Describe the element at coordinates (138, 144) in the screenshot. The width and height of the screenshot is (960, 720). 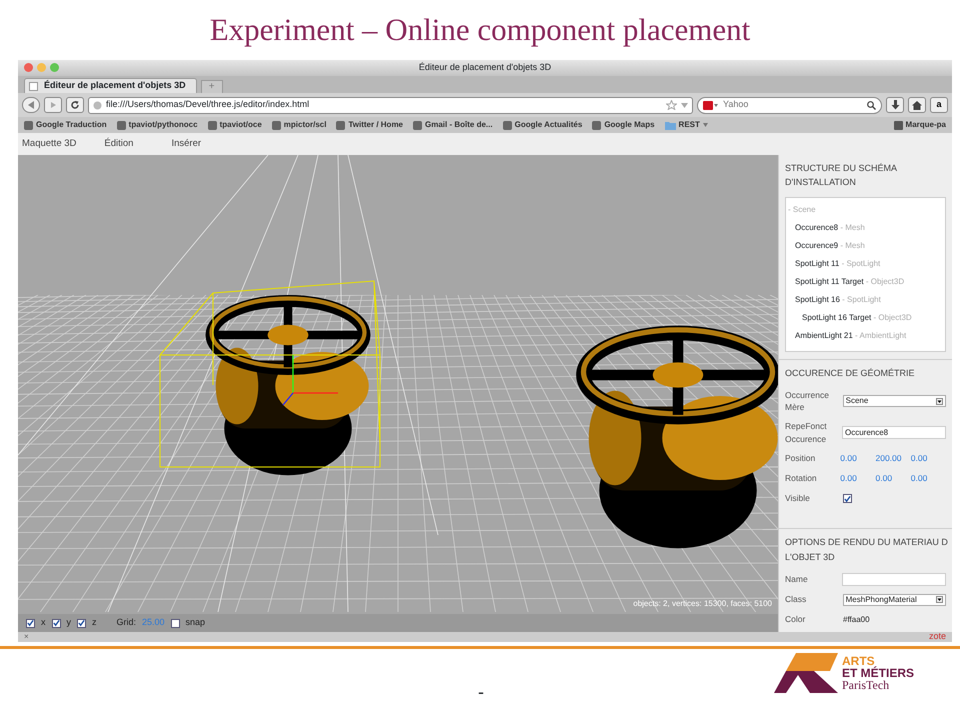
I see `menu-item: Édition` at that location.